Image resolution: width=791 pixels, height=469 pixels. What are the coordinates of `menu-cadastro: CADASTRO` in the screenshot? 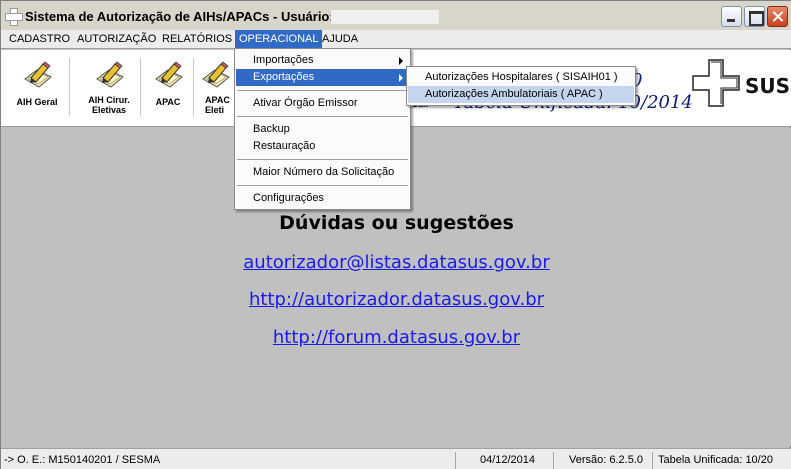 It's located at (39, 39).